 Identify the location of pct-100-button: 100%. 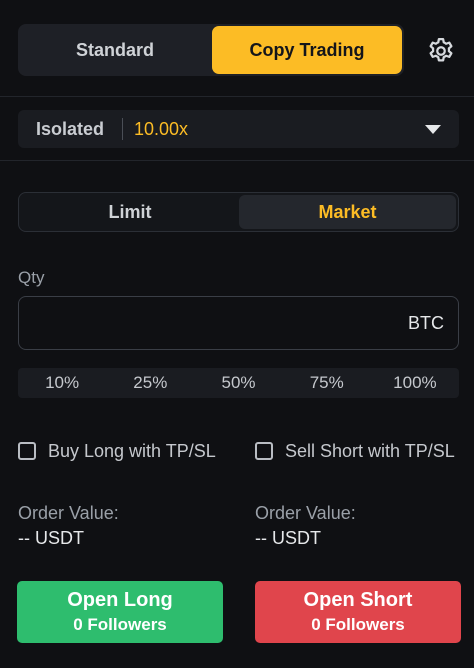
(415, 383).